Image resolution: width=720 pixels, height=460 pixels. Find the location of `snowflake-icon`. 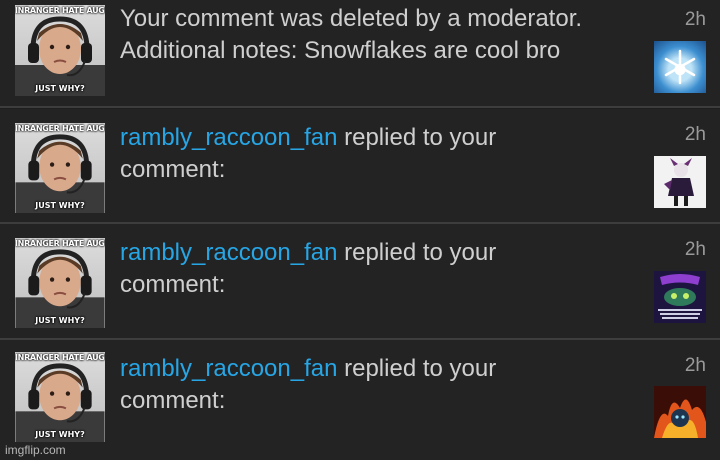

snowflake-icon is located at coordinates (680, 67).